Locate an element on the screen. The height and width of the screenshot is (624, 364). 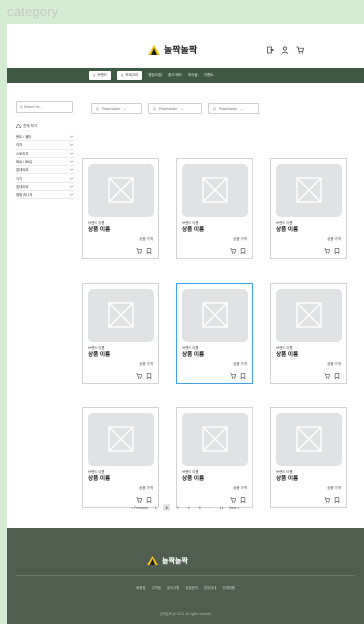
category-menu-button: ≡ 카테고리 is located at coordinates (130, 75).